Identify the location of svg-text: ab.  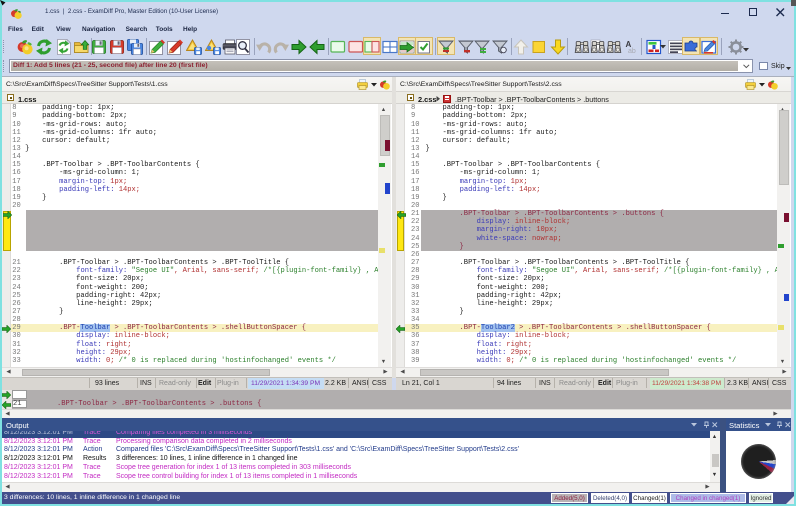
(632, 51).